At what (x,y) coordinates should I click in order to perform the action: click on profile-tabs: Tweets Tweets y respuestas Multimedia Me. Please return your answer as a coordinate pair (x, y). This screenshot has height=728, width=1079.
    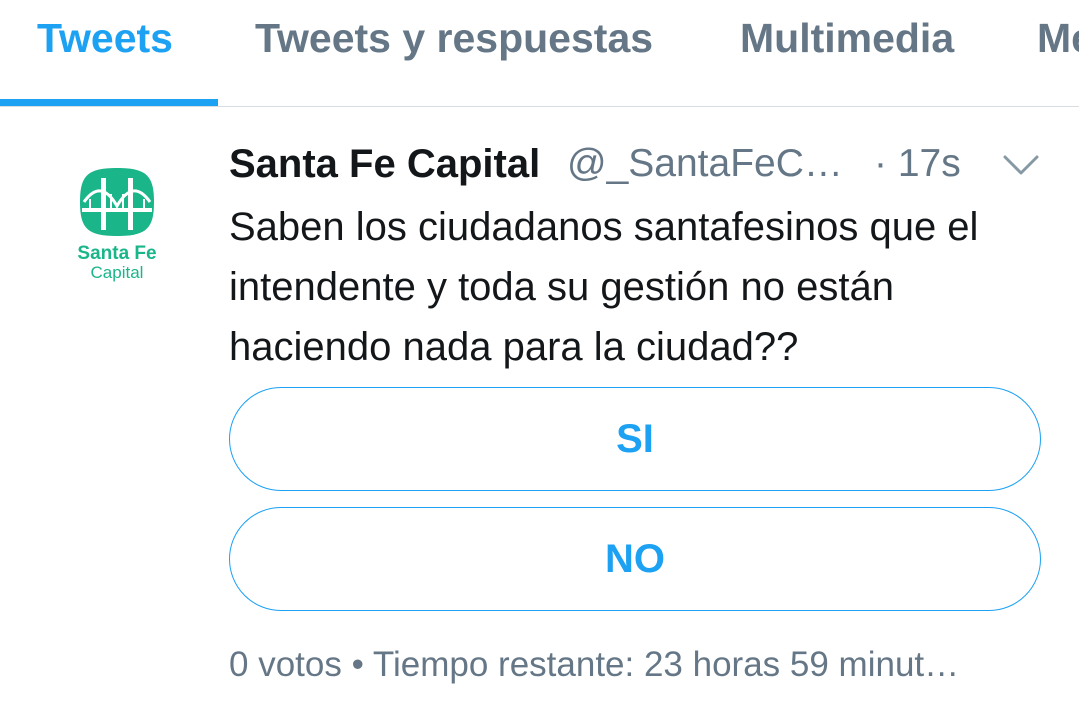
    Looking at the image, I should click on (539, 53).